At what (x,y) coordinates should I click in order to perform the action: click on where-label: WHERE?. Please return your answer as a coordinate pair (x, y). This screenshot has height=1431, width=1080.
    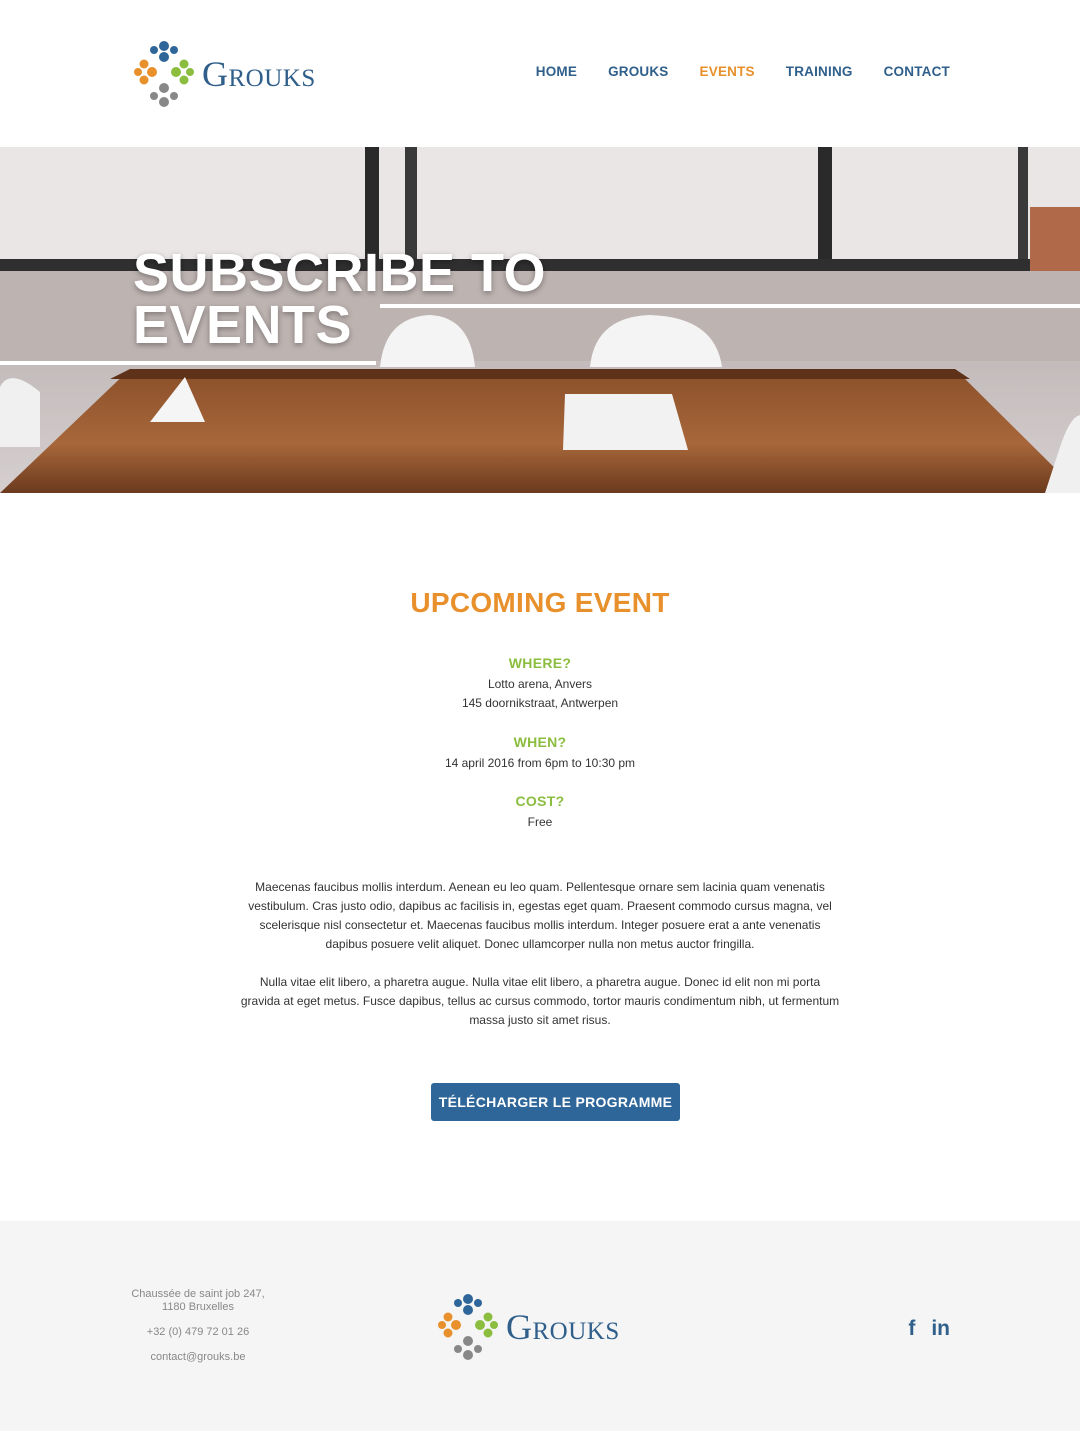
    Looking at the image, I should click on (540, 663).